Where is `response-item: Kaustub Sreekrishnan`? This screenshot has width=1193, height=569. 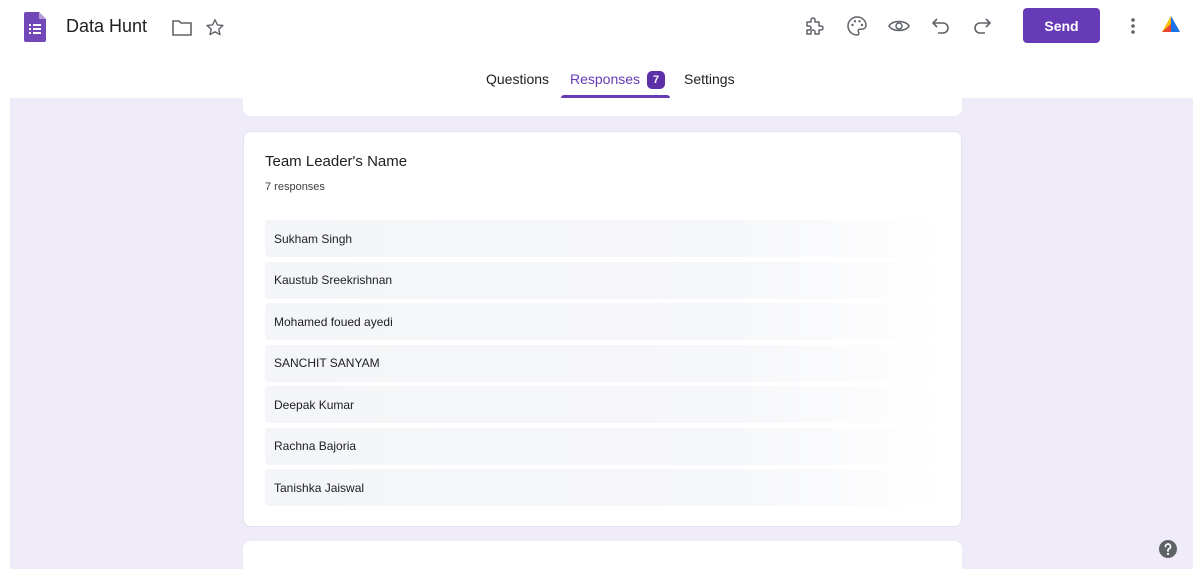
response-item: Kaustub Sreekrishnan is located at coordinates (603, 280).